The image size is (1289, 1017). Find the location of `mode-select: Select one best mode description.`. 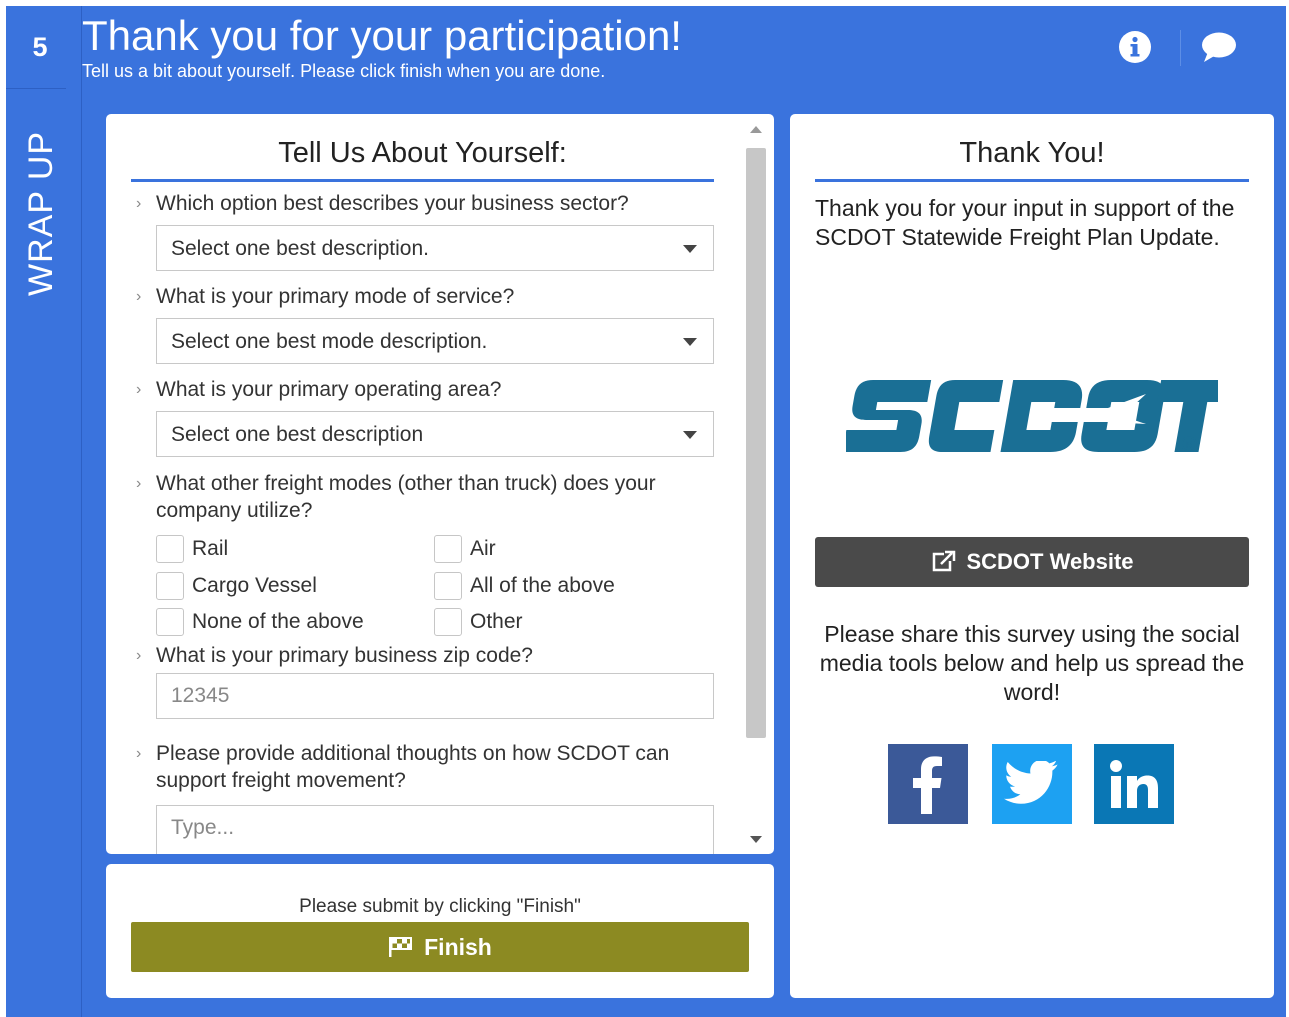

mode-select: Select one best mode description. is located at coordinates (435, 341).